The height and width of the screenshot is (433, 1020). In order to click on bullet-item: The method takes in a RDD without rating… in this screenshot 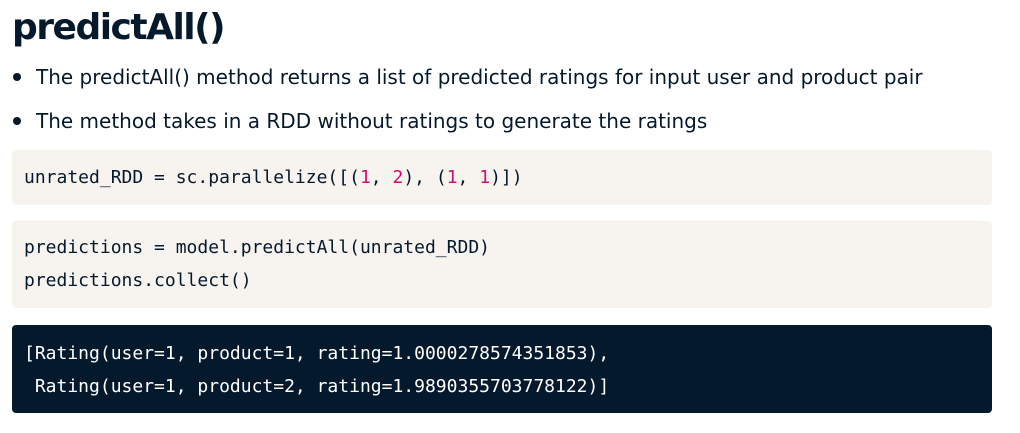, I will do `click(467, 126)`.